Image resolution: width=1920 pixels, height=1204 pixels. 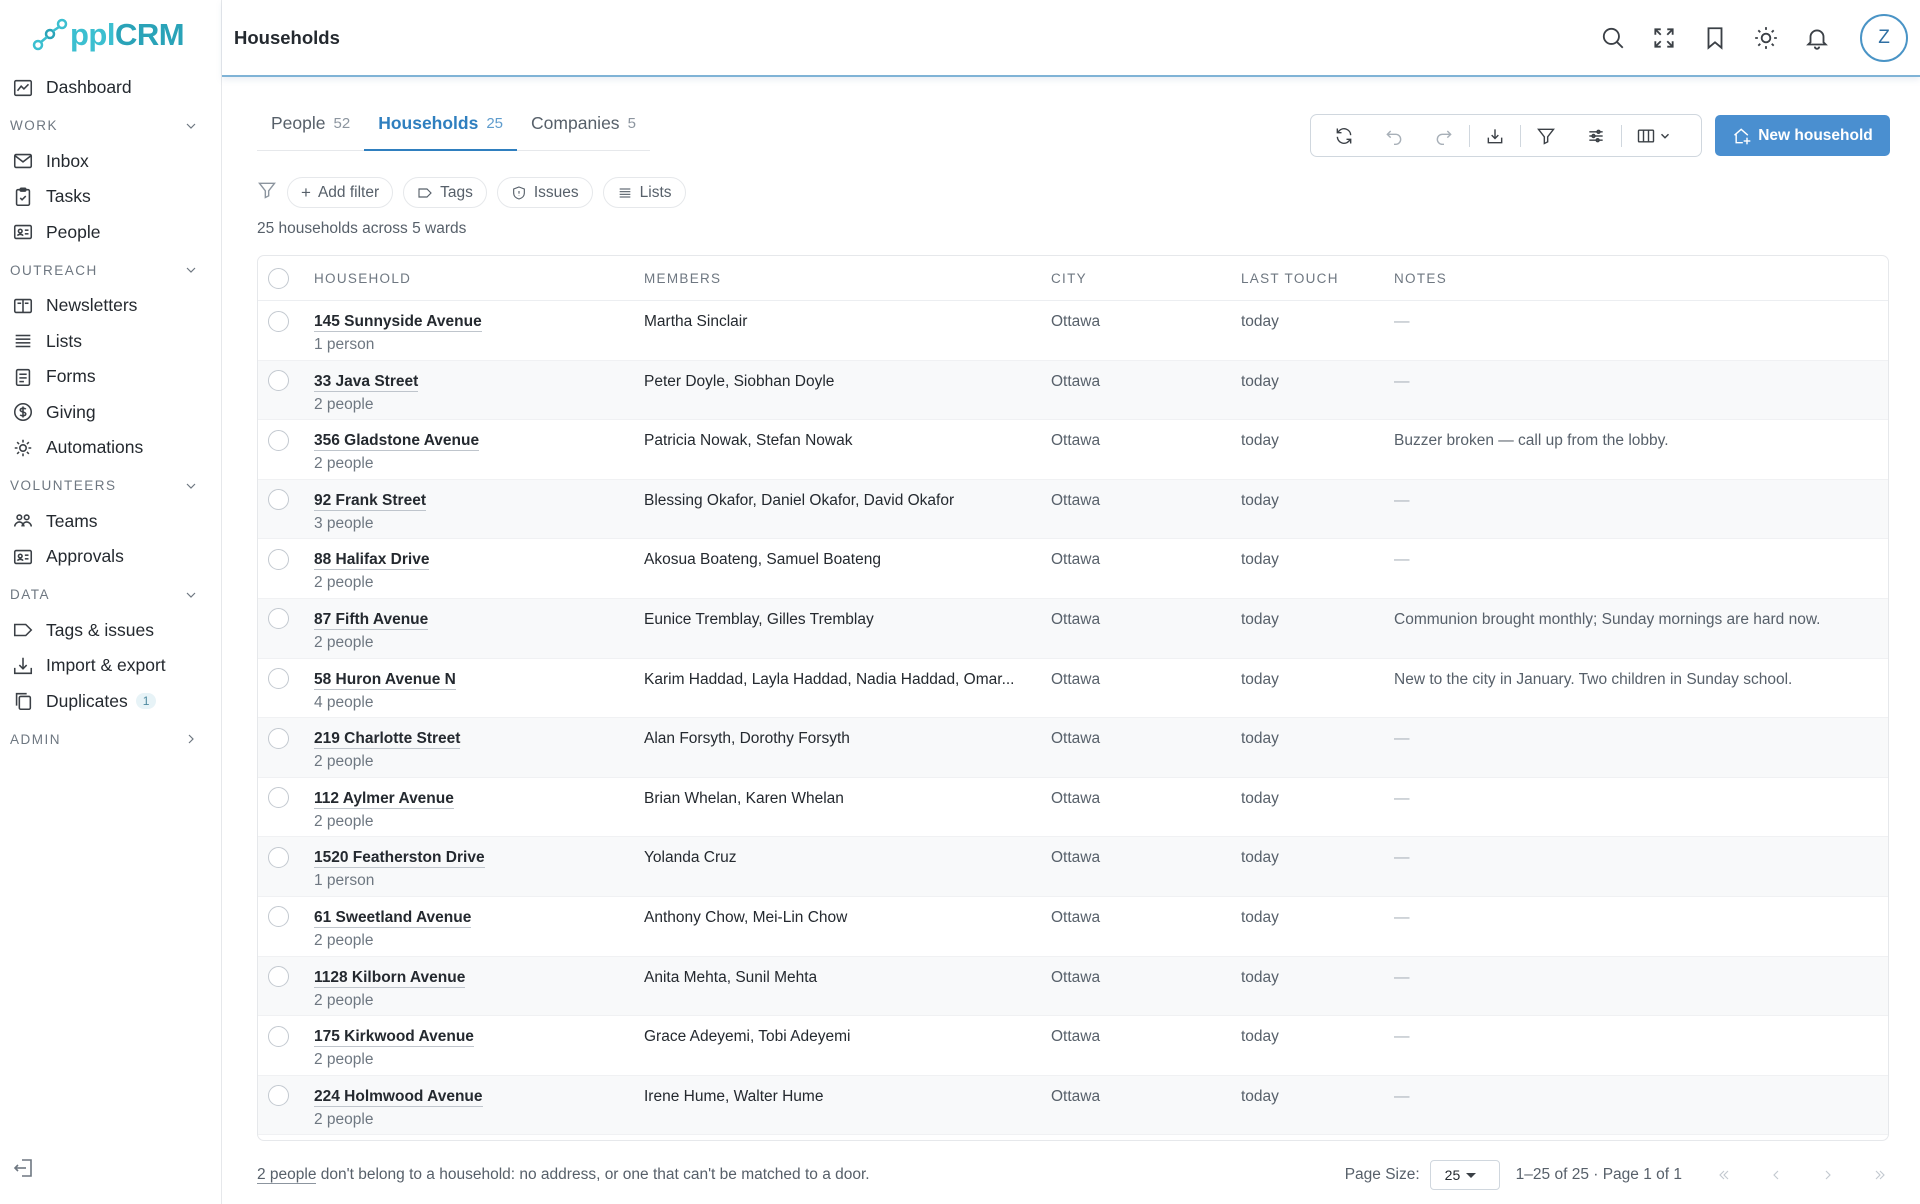 I want to click on column-header-last-touch: LAST TOUCH, so click(x=1317, y=278).